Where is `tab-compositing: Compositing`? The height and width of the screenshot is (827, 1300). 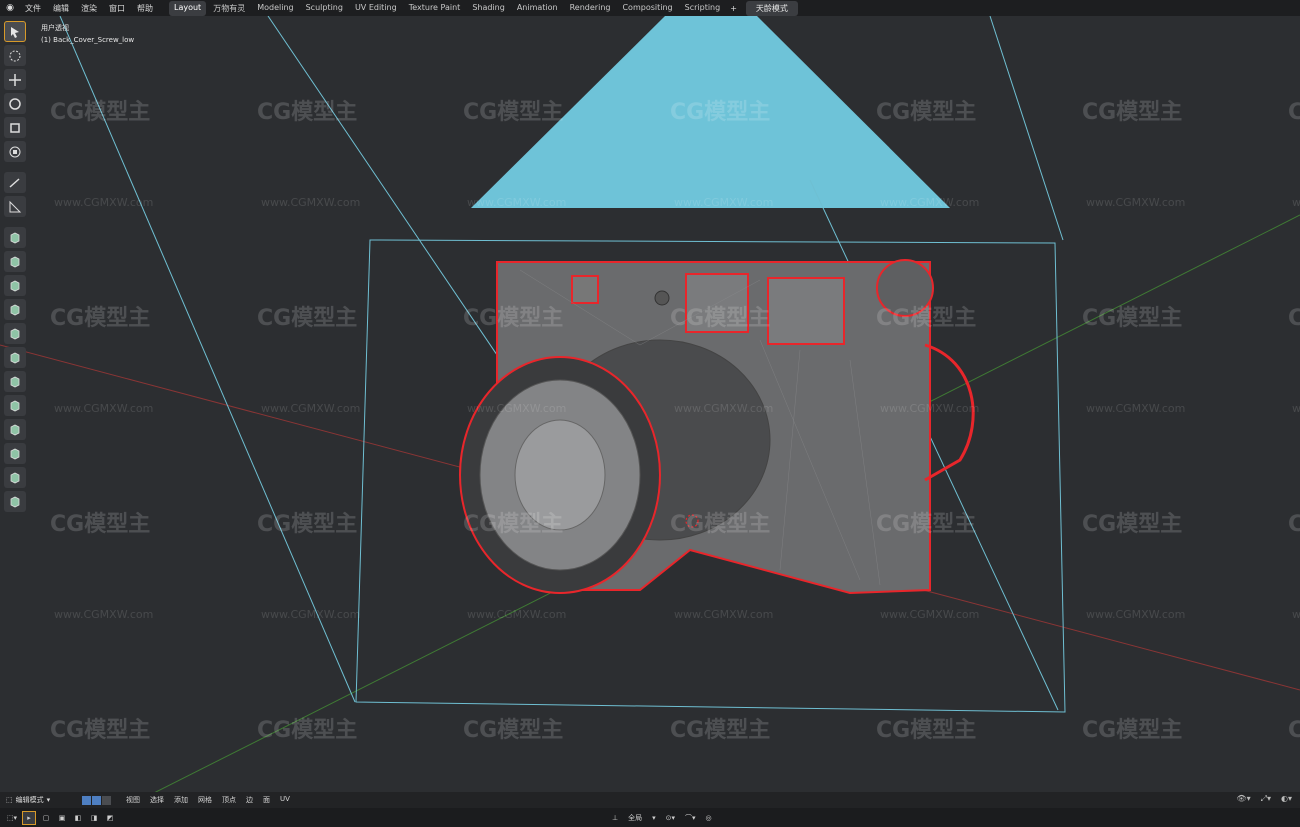 tab-compositing: Compositing is located at coordinates (647, 8).